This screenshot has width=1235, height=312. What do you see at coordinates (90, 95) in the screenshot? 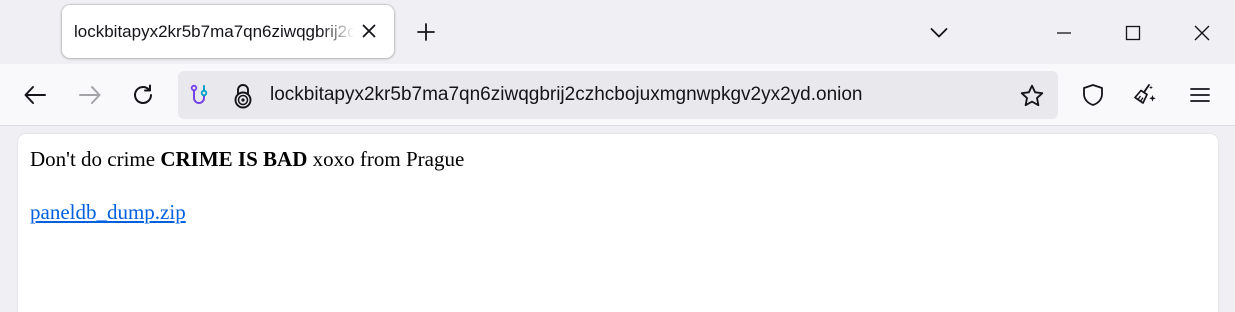
I see `forward-arrow-icon` at bounding box center [90, 95].